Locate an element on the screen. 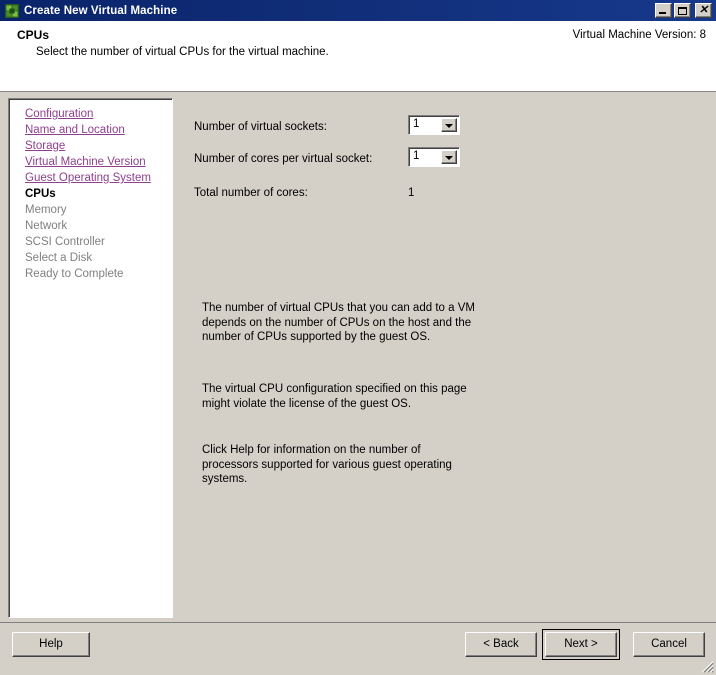  close-button: ✕ is located at coordinates (703, 10).